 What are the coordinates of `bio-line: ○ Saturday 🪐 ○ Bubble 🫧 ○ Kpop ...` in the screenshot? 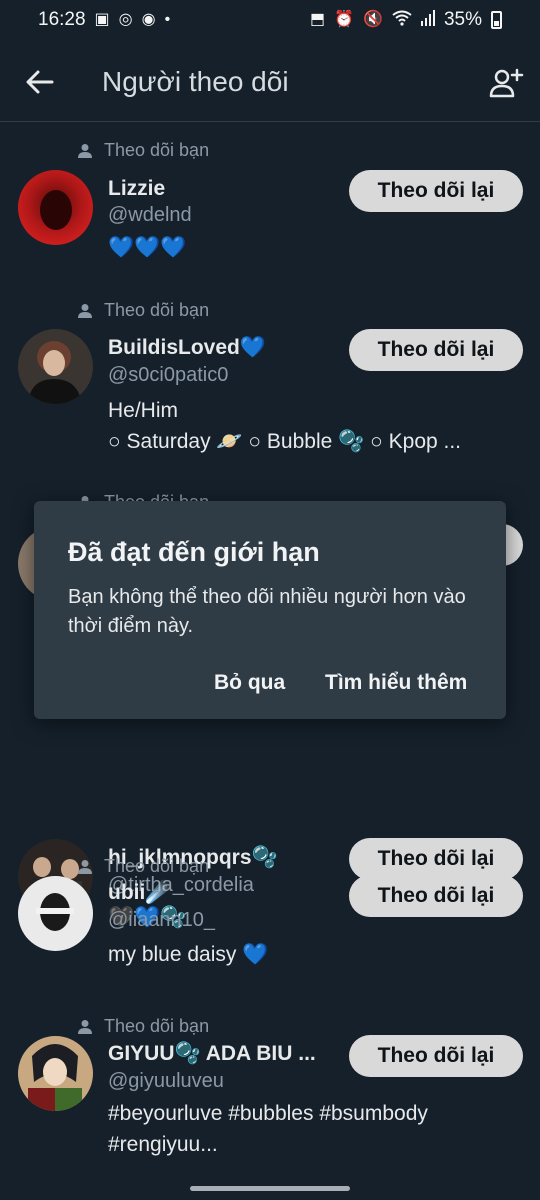 It's located at (285, 441).